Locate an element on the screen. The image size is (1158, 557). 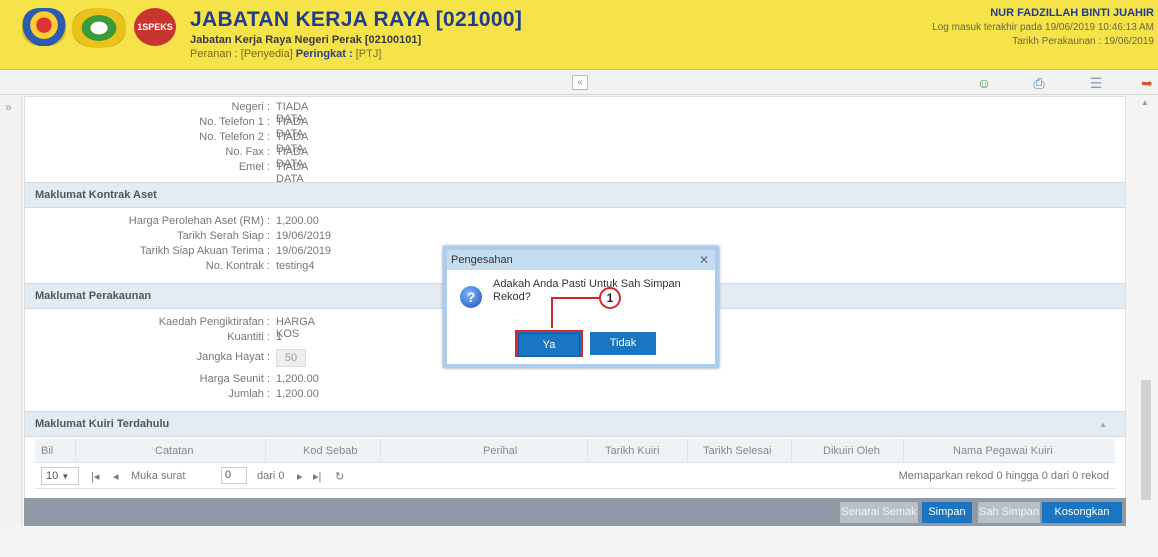
print-icon: ⎙ is located at coordinates (1039, 83).